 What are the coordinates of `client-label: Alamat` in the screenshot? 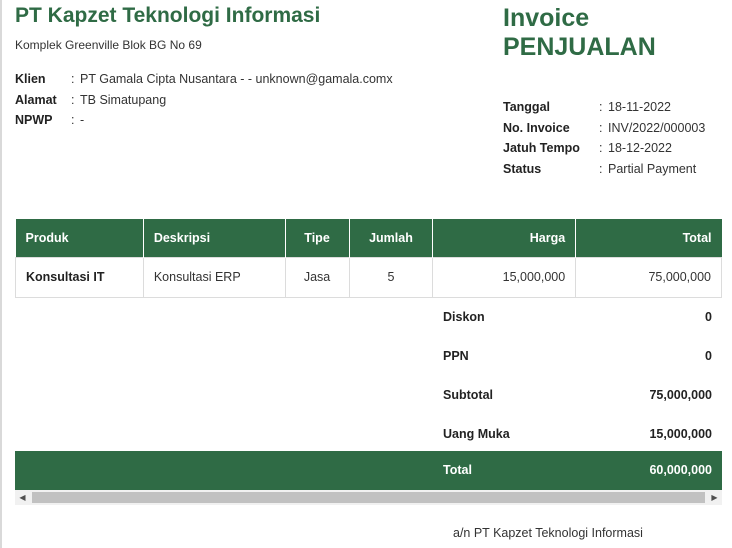 It's located at (36, 99).